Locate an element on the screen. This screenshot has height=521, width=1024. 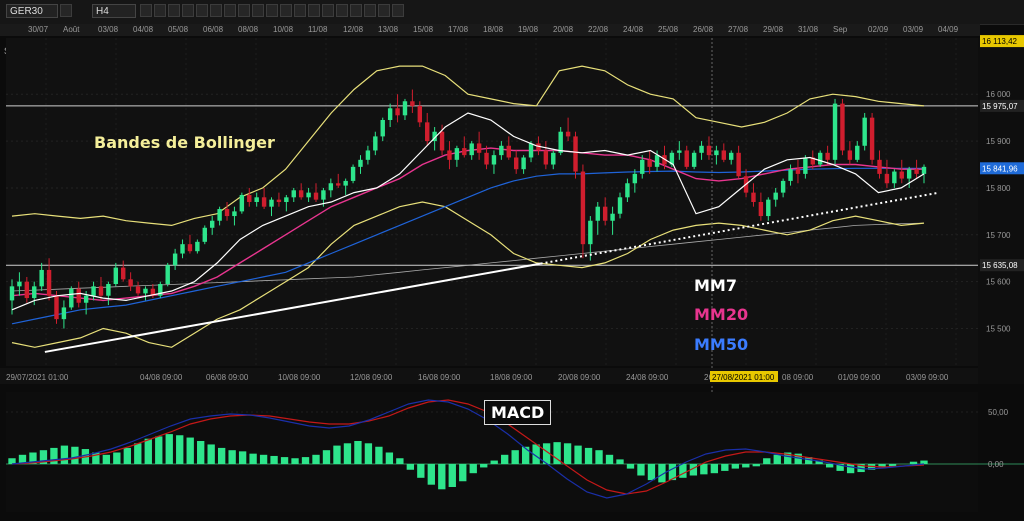
price-level-label: 16 113,42 is located at coordinates (1000, 41).